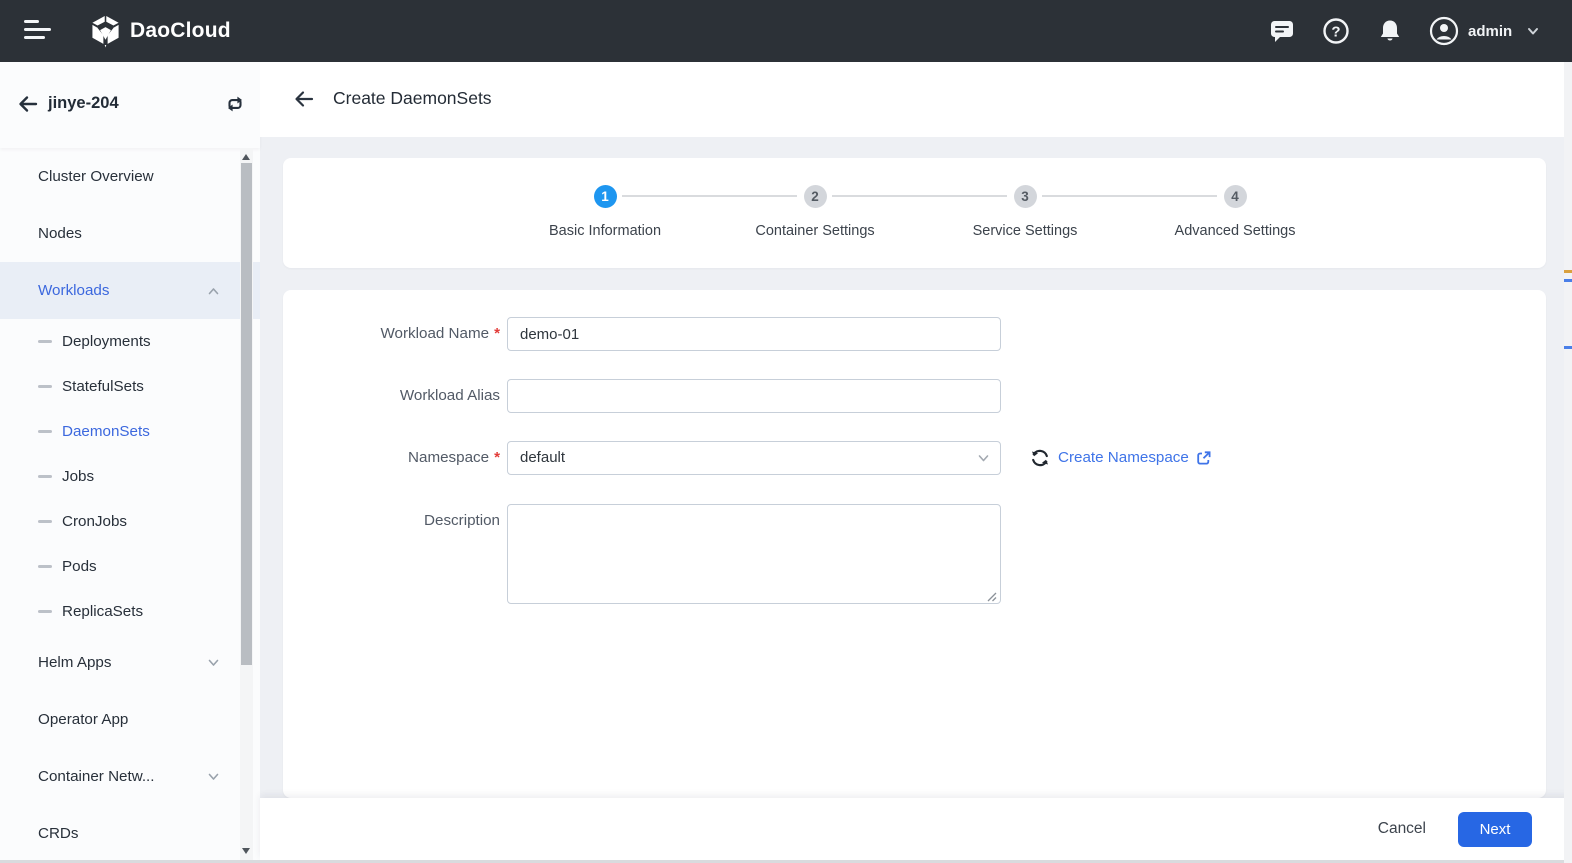 This screenshot has height=863, width=1572. What do you see at coordinates (28, 104) in the screenshot?
I see `cluster-back-button` at bounding box center [28, 104].